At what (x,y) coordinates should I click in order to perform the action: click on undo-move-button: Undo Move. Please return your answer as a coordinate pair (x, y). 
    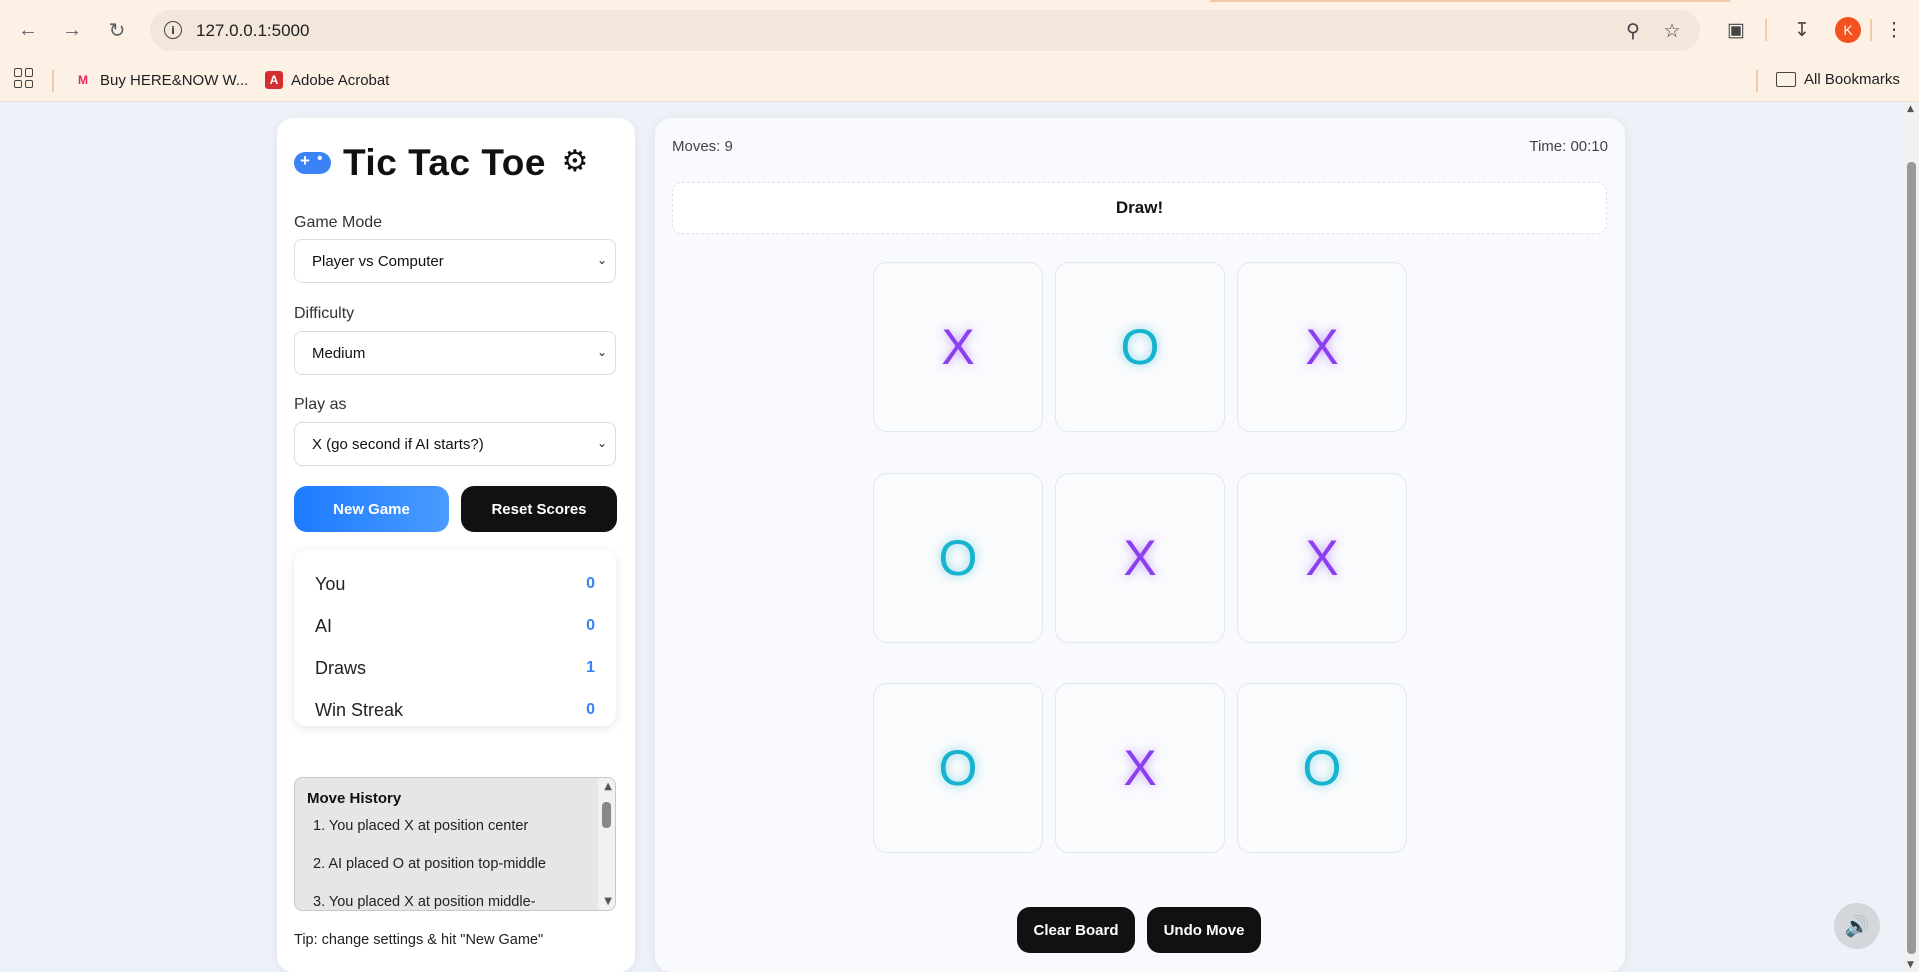
    Looking at the image, I should click on (1204, 930).